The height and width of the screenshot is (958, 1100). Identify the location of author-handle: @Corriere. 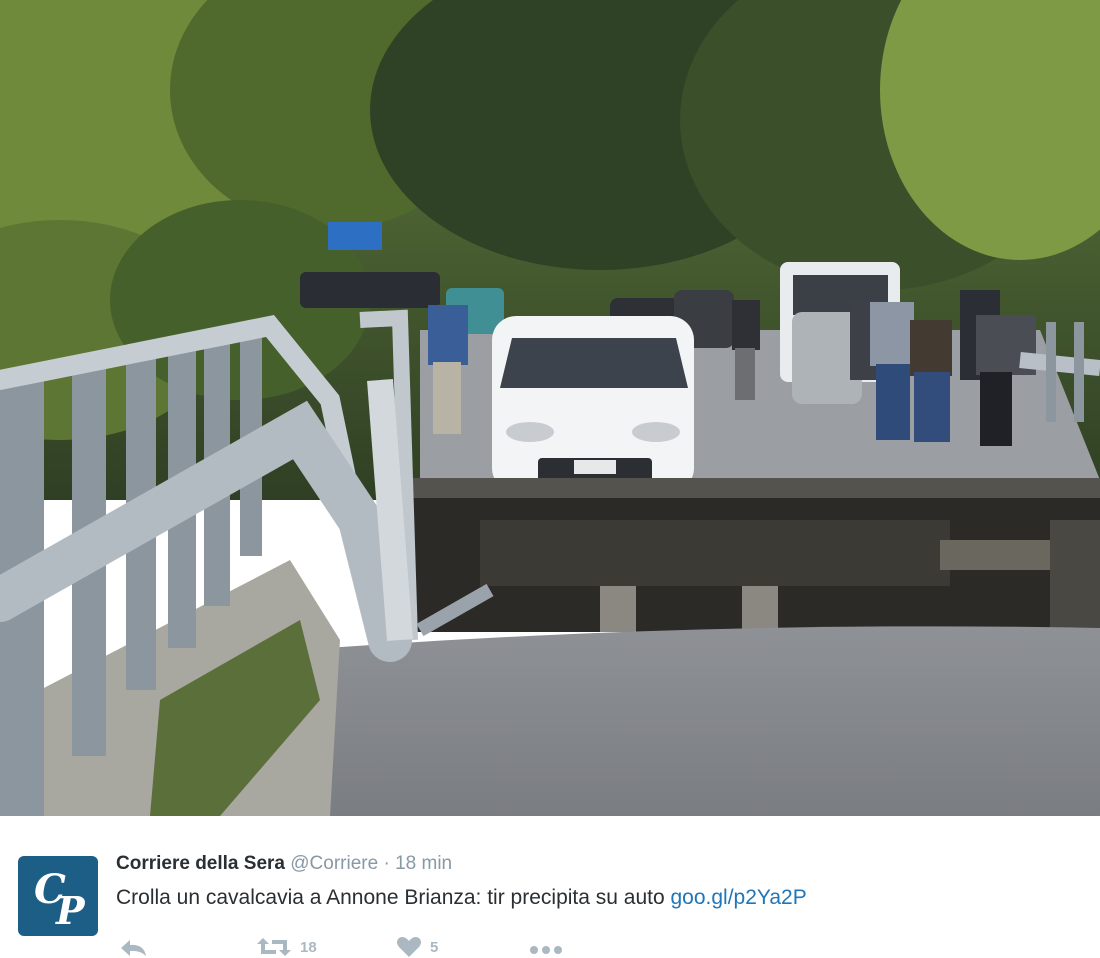
(334, 863).